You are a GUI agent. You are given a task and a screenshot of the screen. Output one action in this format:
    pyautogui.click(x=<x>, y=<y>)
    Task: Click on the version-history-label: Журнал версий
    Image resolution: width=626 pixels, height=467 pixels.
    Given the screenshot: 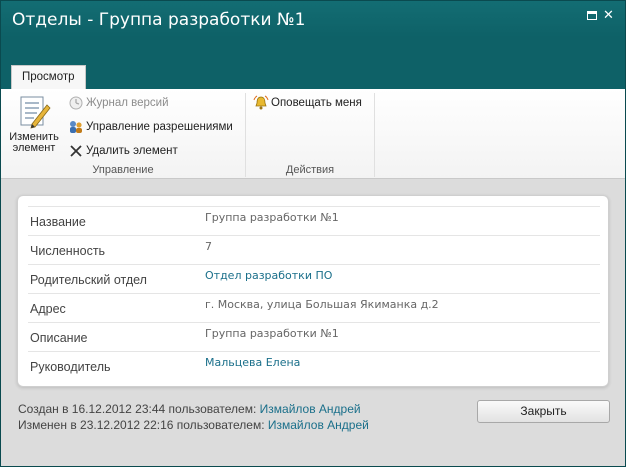 What is the action you would take?
    pyautogui.click(x=127, y=103)
    